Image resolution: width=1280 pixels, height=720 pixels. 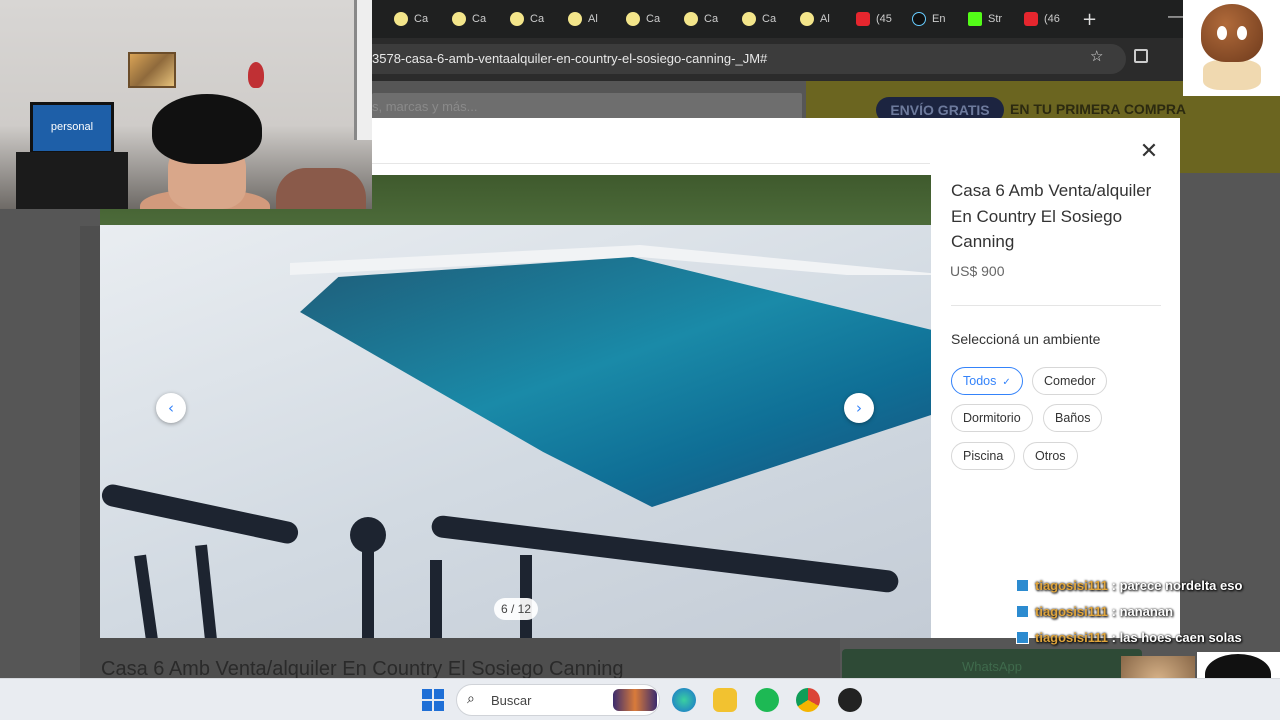 What do you see at coordinates (635, 700) in the screenshot?
I see `search-highlight-image` at bounding box center [635, 700].